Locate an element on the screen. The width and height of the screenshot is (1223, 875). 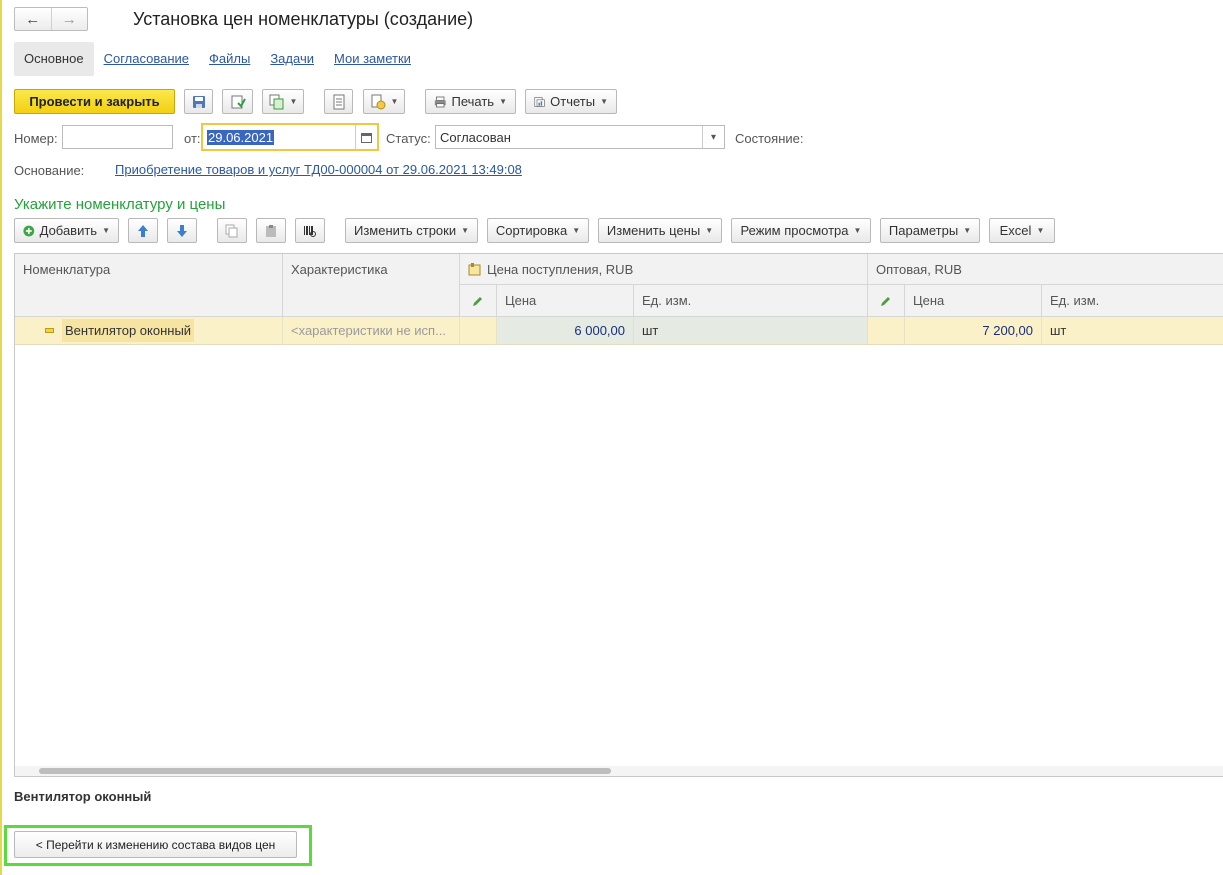
horizontal-scrollbar is located at coordinates (619, 771).